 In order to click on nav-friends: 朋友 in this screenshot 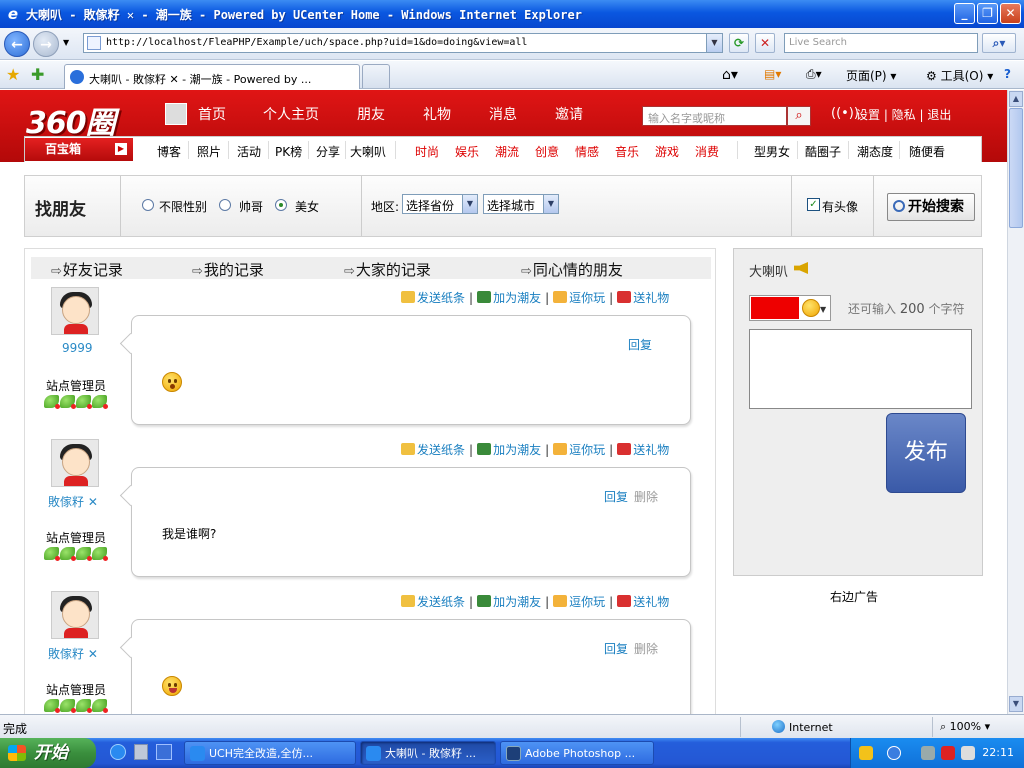, I will do `click(371, 114)`.